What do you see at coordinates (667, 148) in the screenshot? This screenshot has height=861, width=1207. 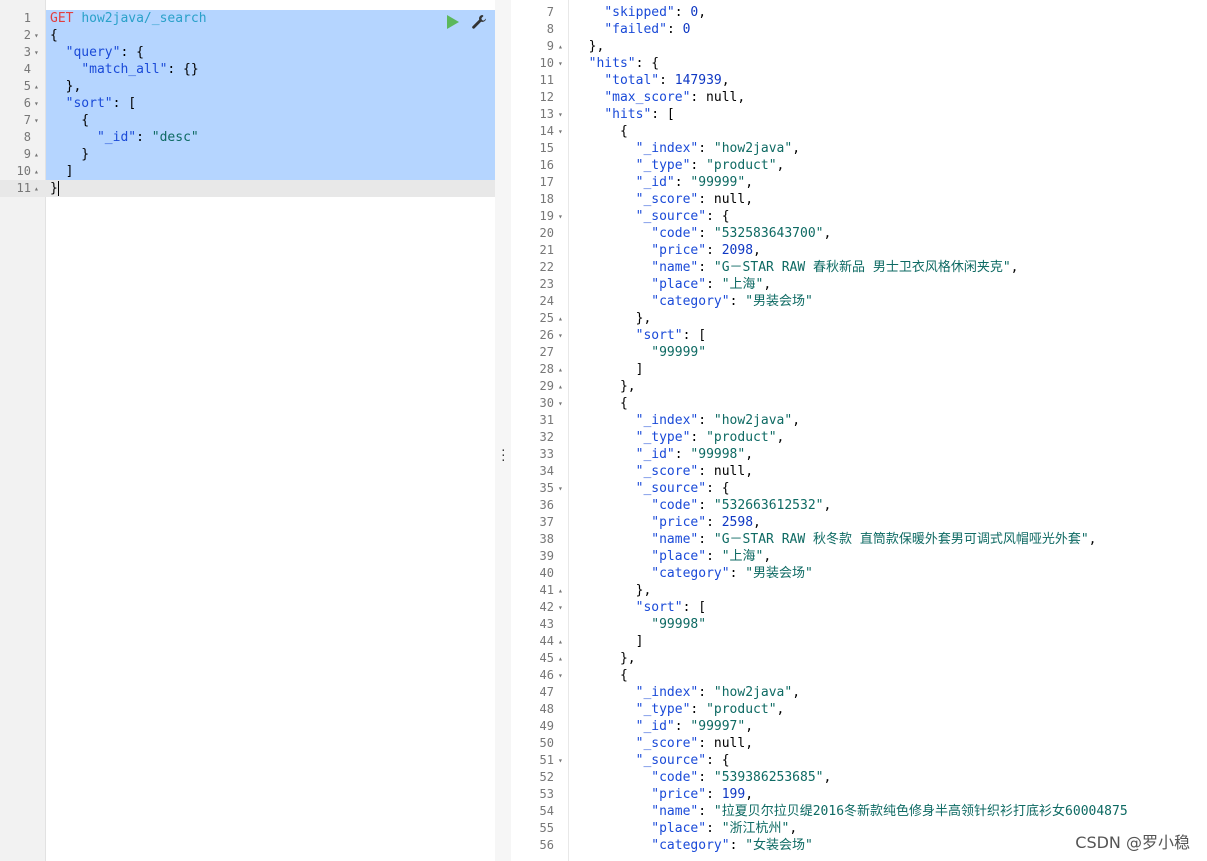 I see `token: "_index"` at bounding box center [667, 148].